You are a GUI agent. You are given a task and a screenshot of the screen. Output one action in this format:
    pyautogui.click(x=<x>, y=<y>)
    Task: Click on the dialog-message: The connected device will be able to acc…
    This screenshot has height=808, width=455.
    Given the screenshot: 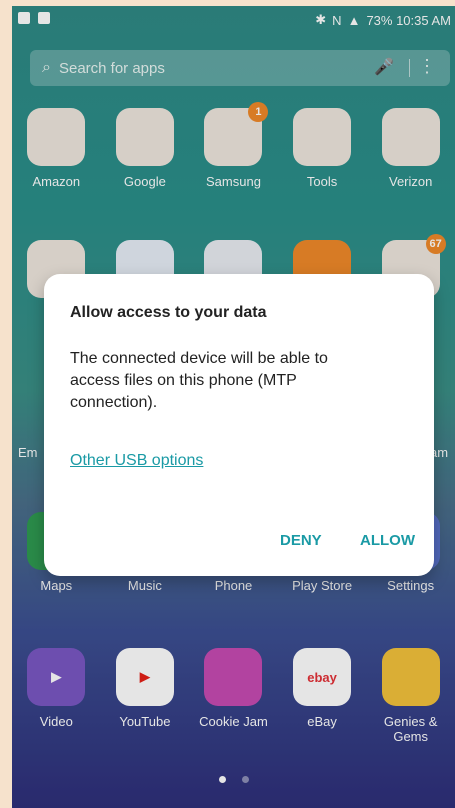 What is the action you would take?
    pyautogui.click(x=199, y=380)
    